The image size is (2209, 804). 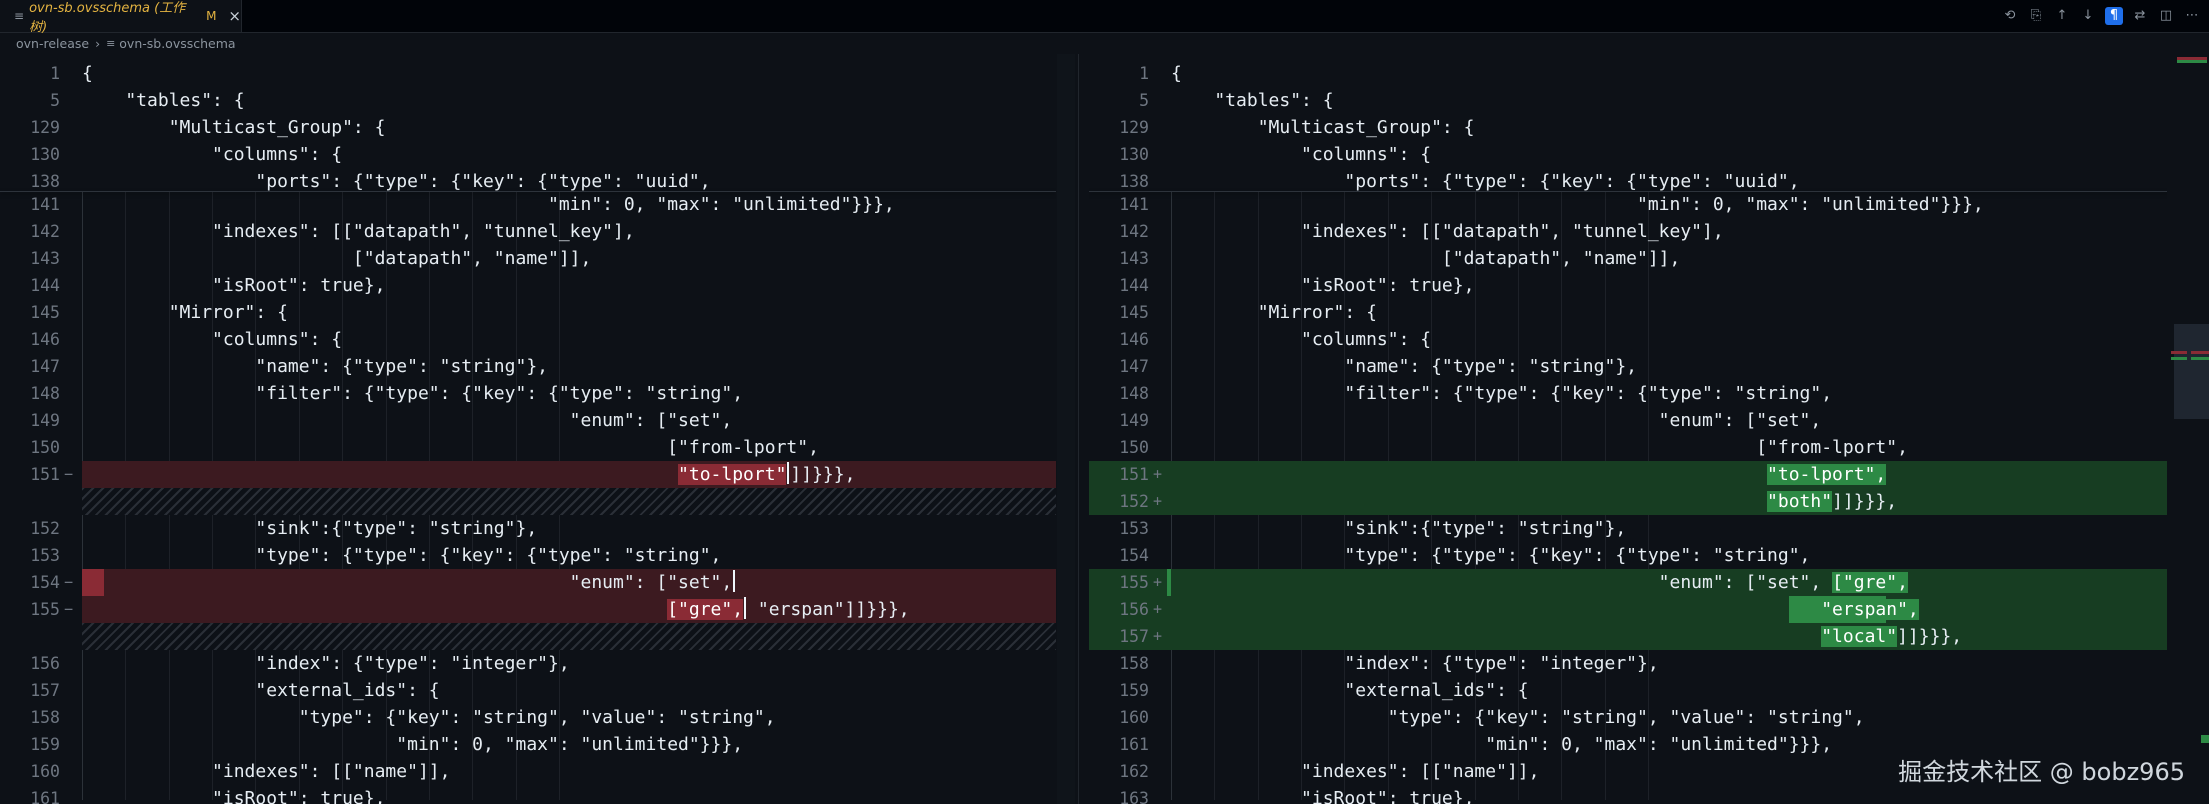 I want to click on inserted-line: 151 + "to-lport",, so click(x=1633, y=474).